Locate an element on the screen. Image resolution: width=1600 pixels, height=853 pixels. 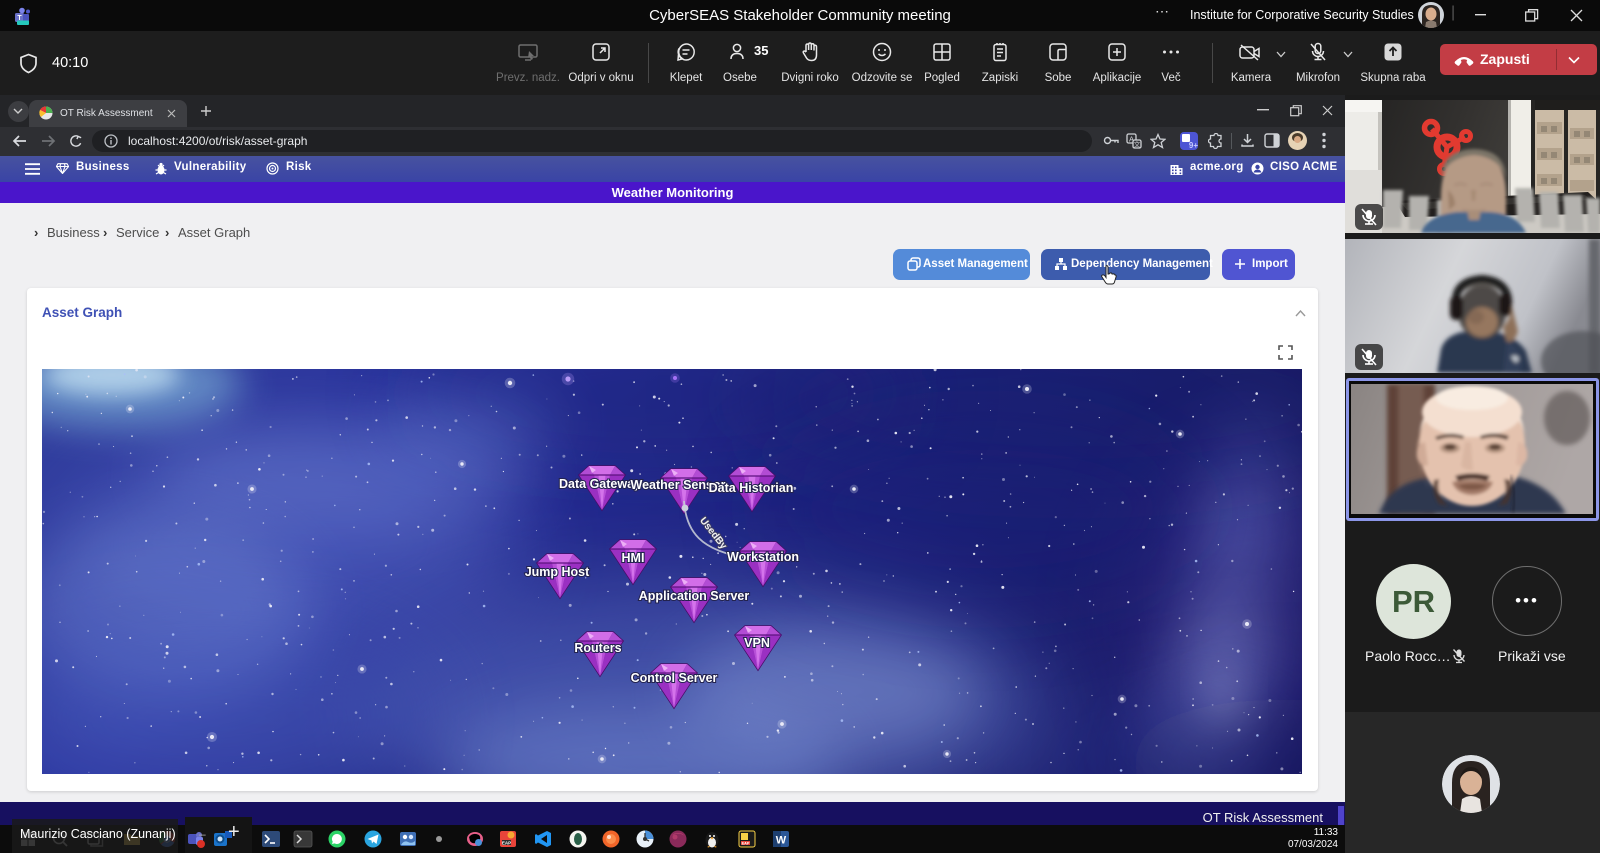
svg-text: Data Historian is located at coordinates (751, 488).